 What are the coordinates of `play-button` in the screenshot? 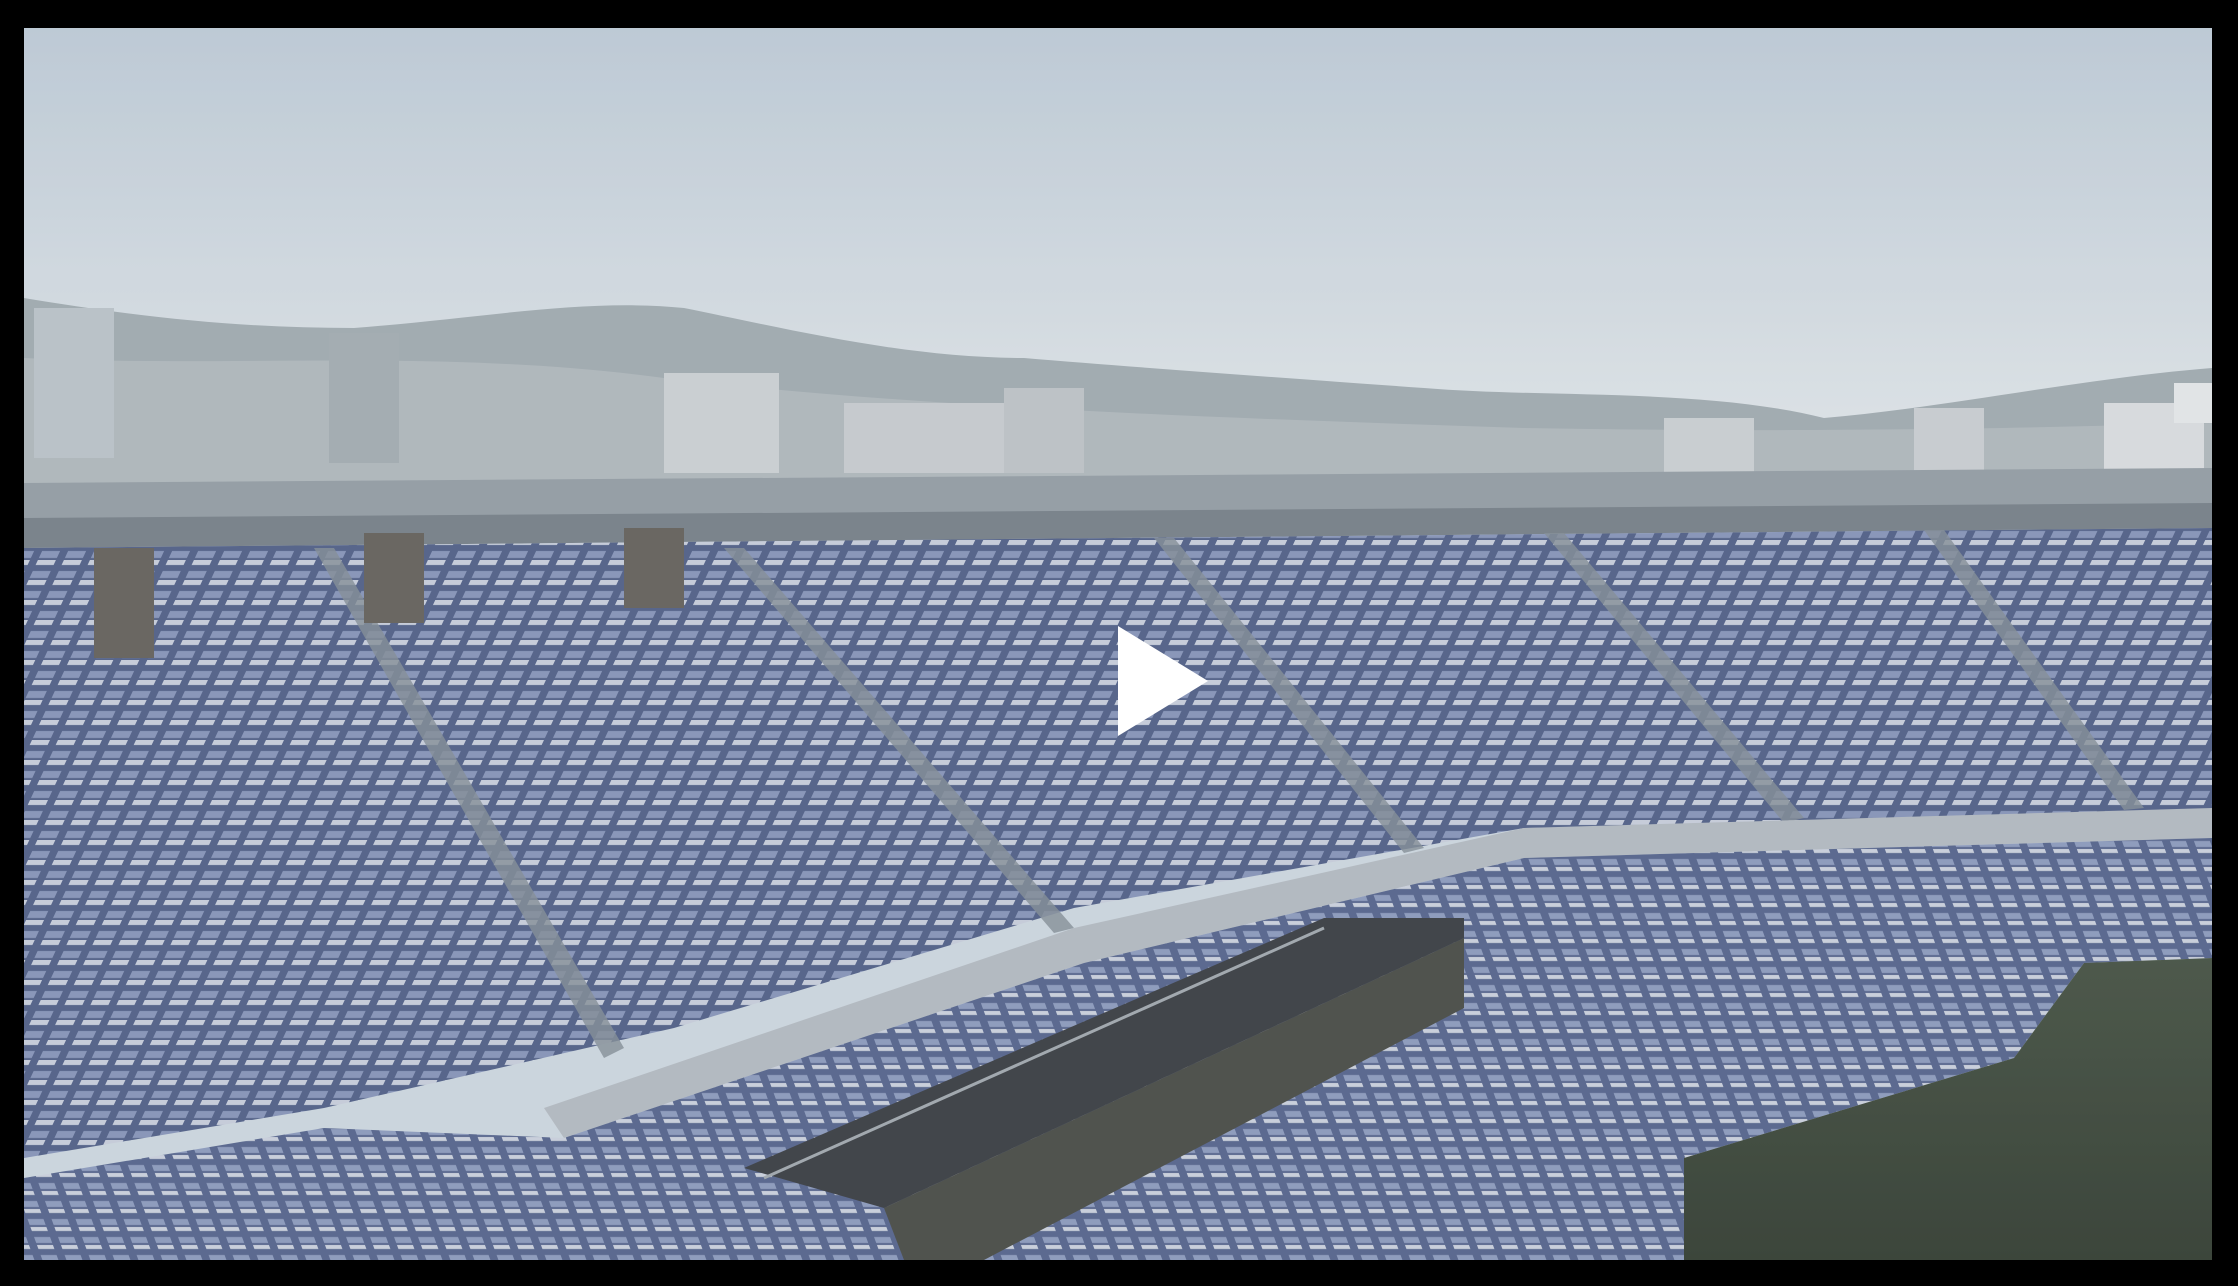 It's located at (1163, 681).